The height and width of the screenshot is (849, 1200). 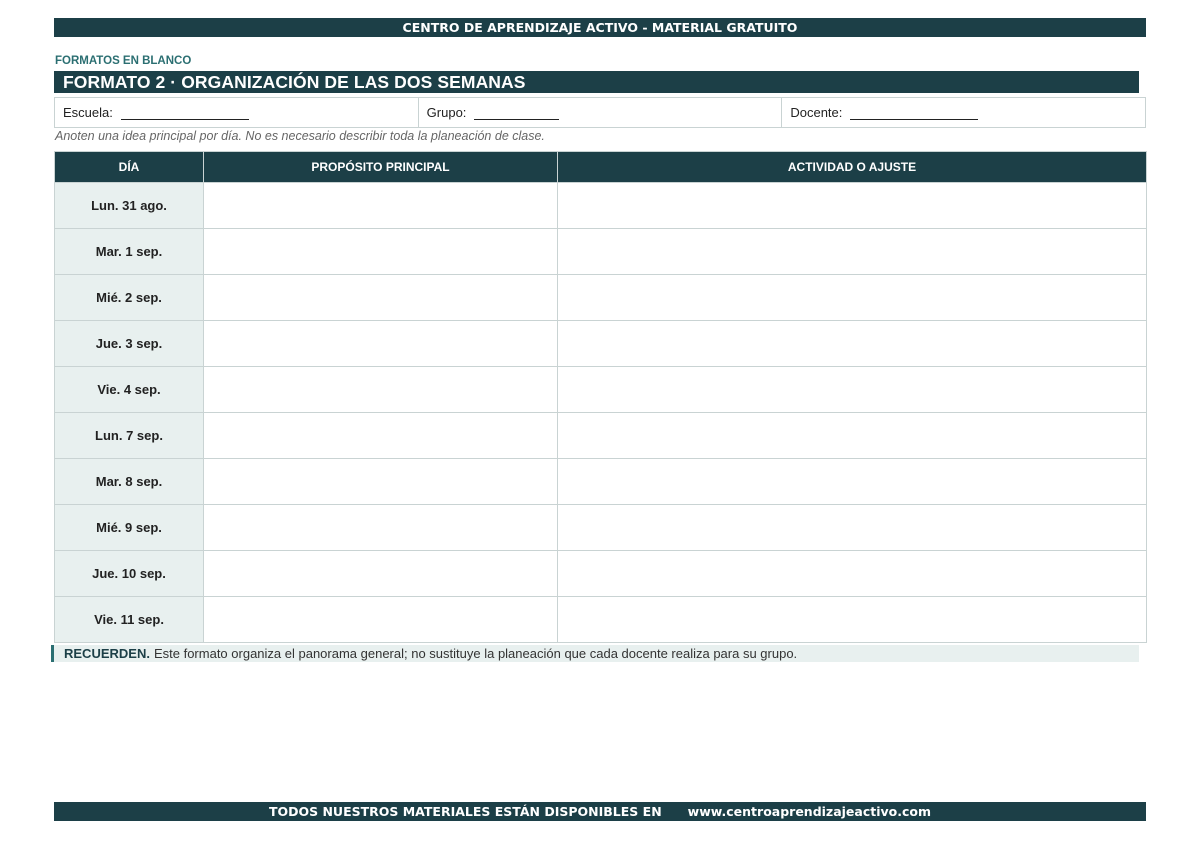 I want to click on table-row: Jue. 3 sep., so click(x=600, y=343).